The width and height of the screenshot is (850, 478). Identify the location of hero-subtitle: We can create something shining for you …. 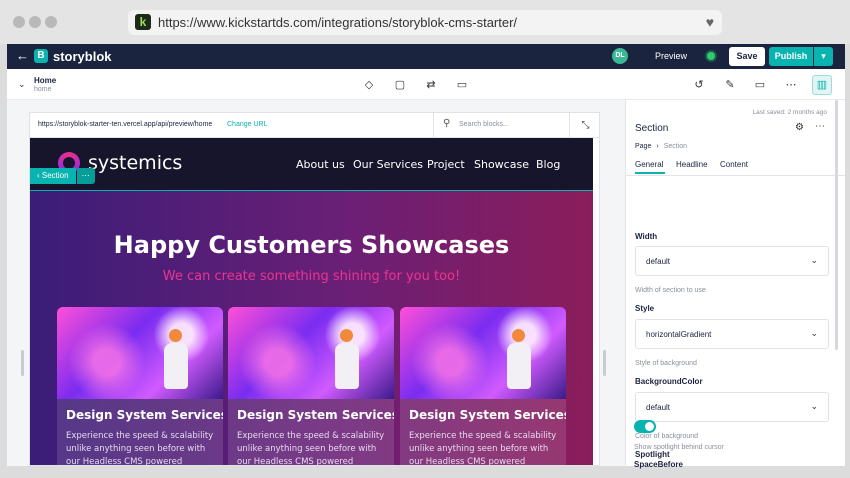
(311, 276).